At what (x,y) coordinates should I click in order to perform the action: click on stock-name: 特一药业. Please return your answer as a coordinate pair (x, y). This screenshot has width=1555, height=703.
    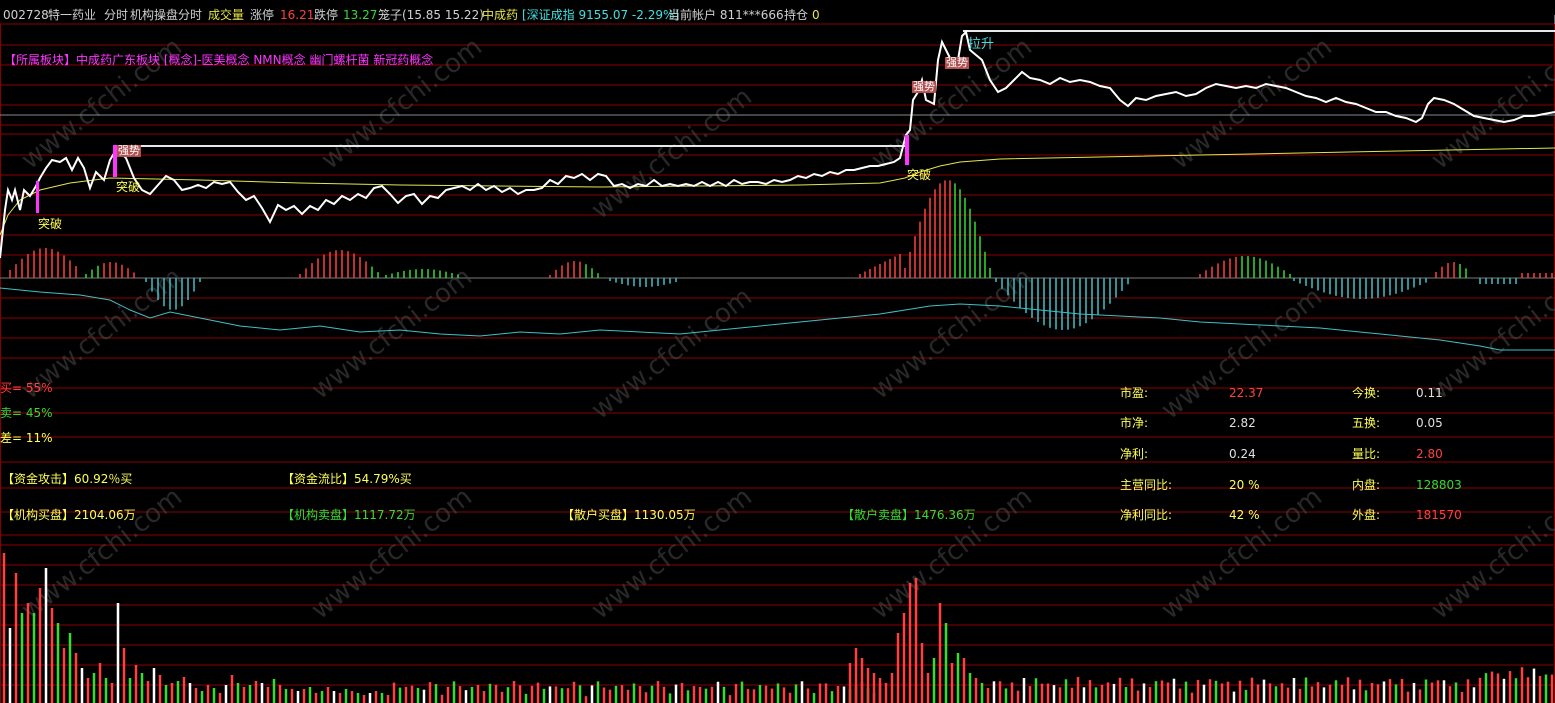
    Looking at the image, I should click on (72, 15).